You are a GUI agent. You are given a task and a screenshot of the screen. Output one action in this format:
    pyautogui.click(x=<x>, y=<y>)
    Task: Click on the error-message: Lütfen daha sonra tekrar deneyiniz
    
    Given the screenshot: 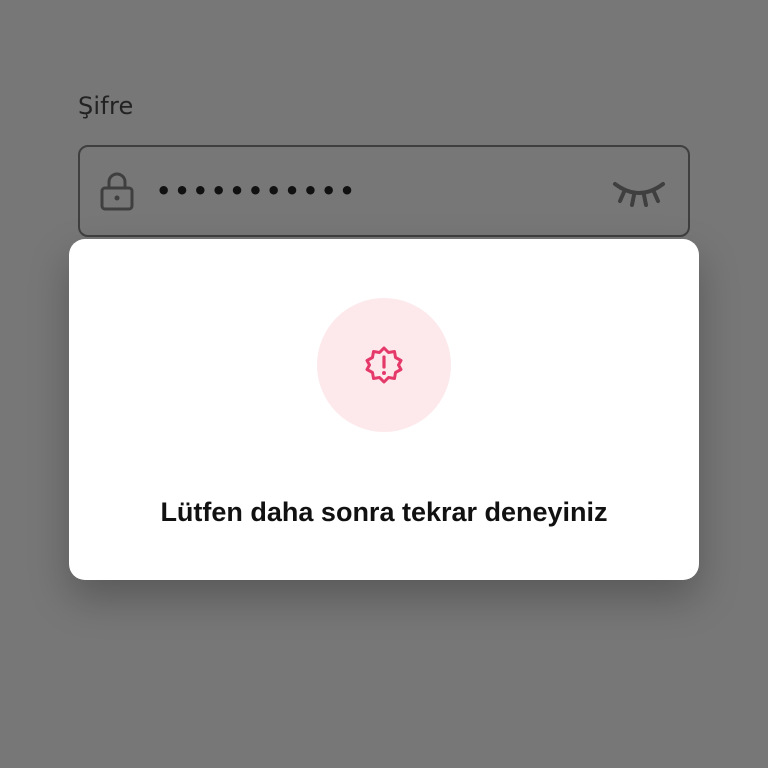 What is the action you would take?
    pyautogui.click(x=384, y=512)
    